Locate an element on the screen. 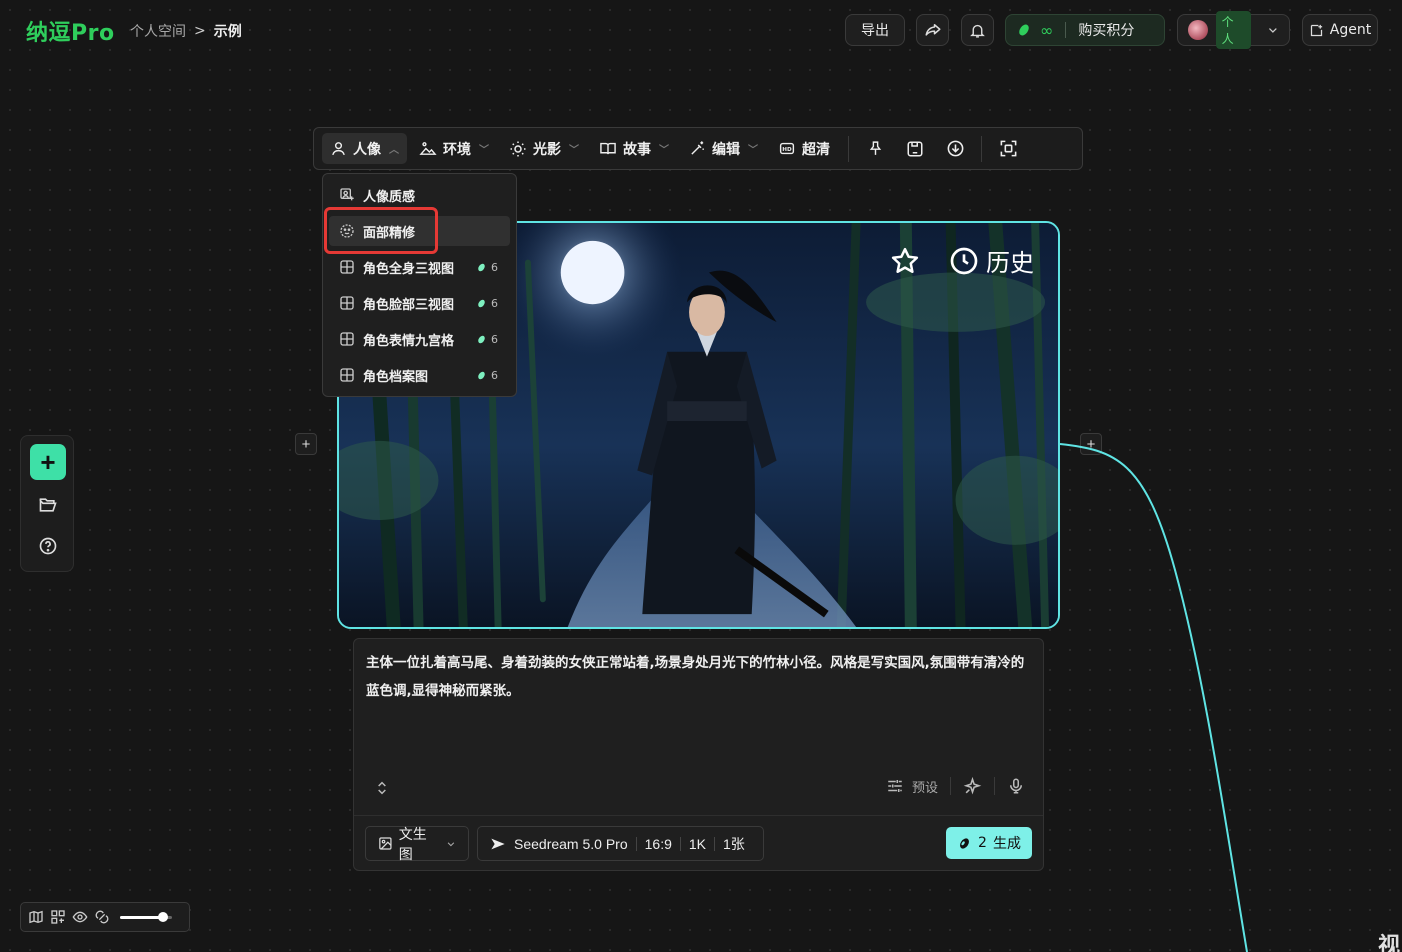  focus-button is located at coordinates (1008, 148).